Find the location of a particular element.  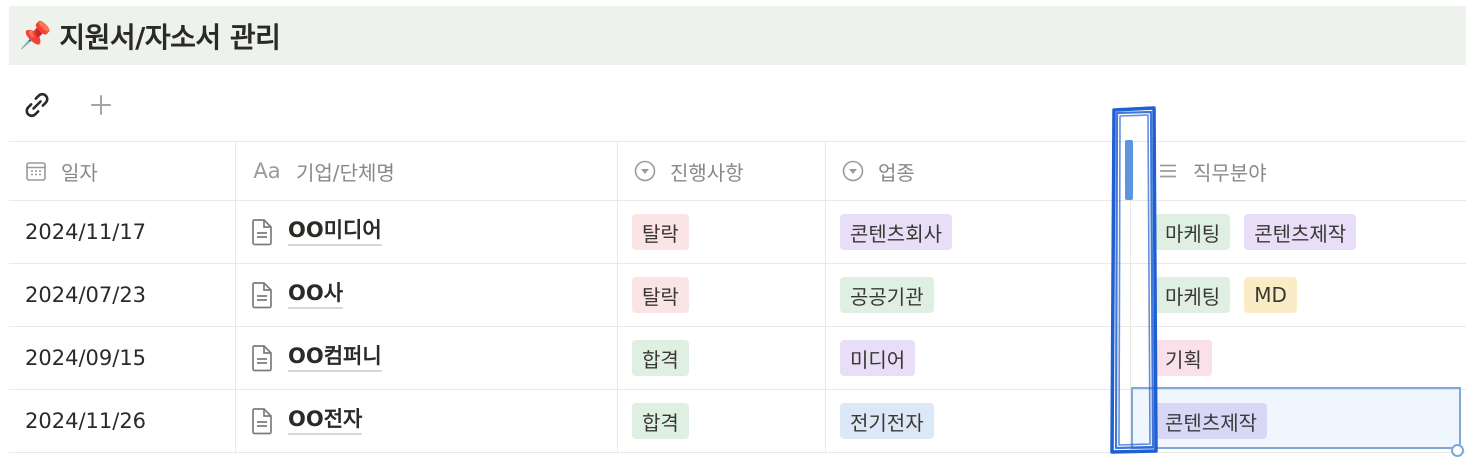

view-toolbar is located at coordinates (69, 105).